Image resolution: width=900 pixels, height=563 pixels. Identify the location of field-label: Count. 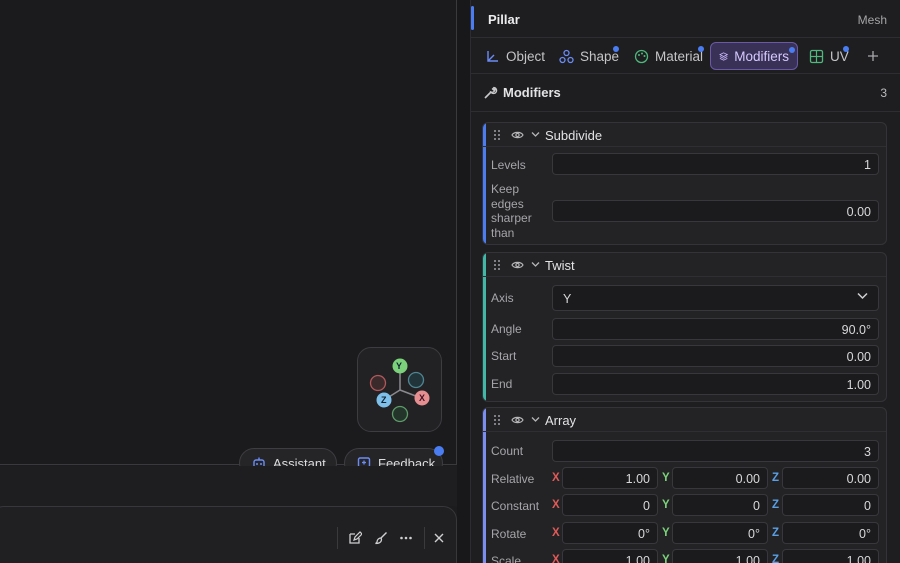
(507, 451).